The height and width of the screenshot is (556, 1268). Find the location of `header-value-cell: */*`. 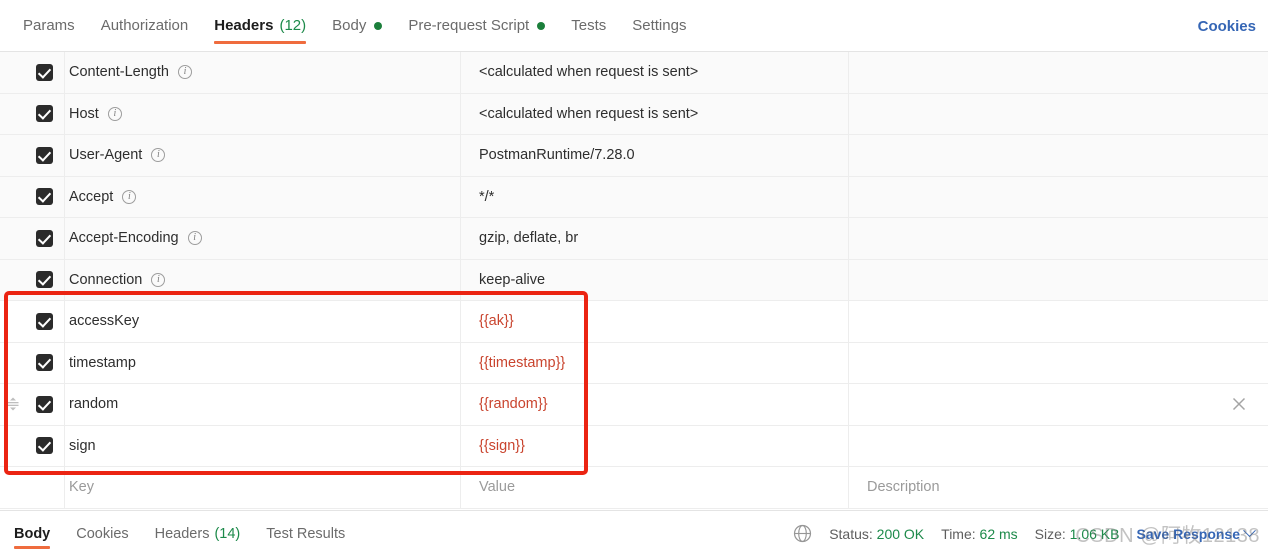

header-value-cell: */* is located at coordinates (654, 196).